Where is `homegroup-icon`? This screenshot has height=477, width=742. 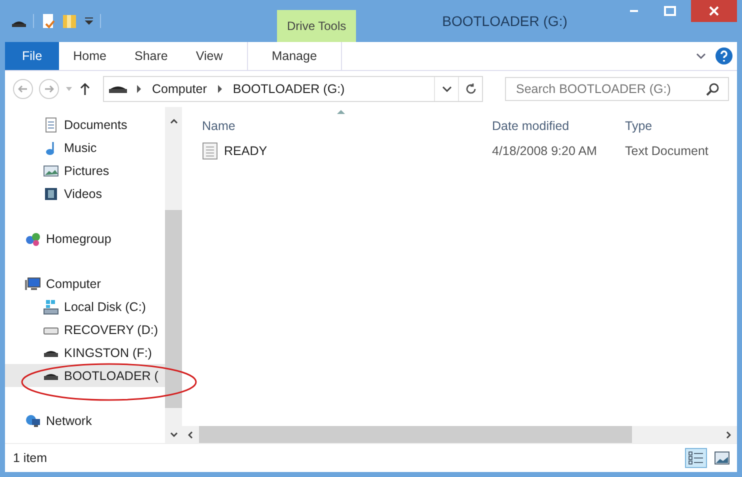 homegroup-icon is located at coordinates (33, 238).